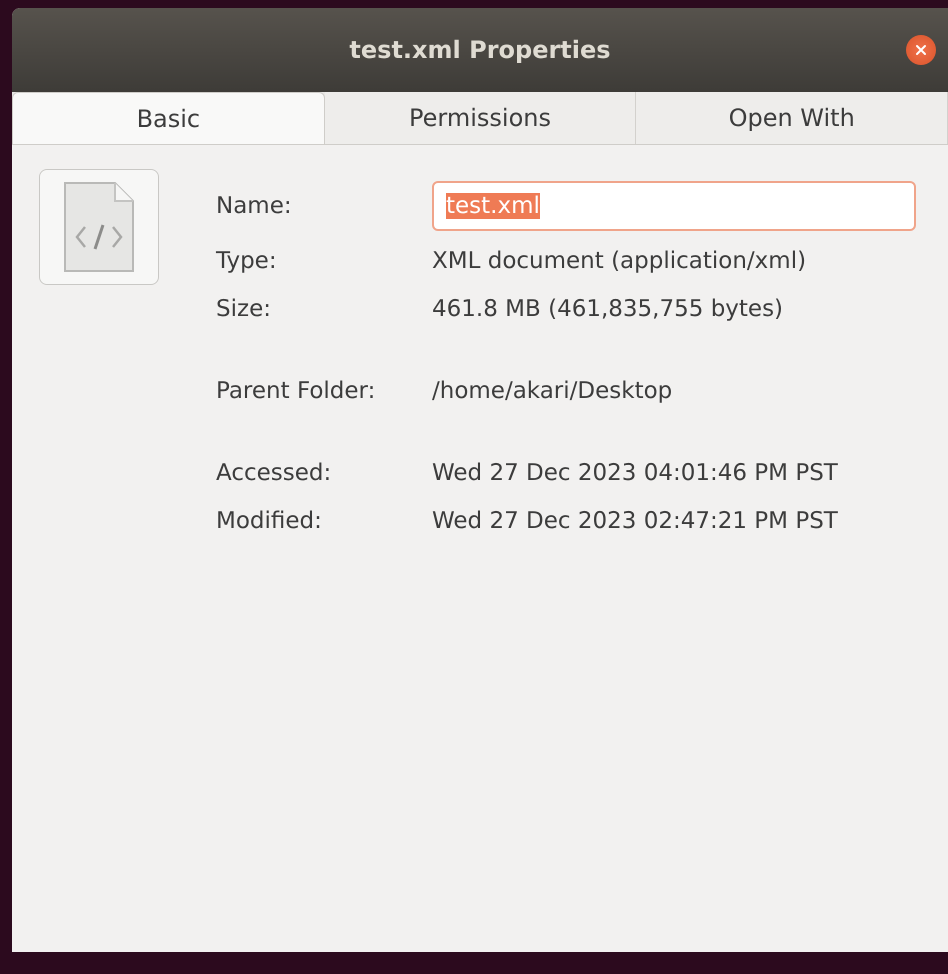  I want to click on tab: Open With, so click(792, 118).